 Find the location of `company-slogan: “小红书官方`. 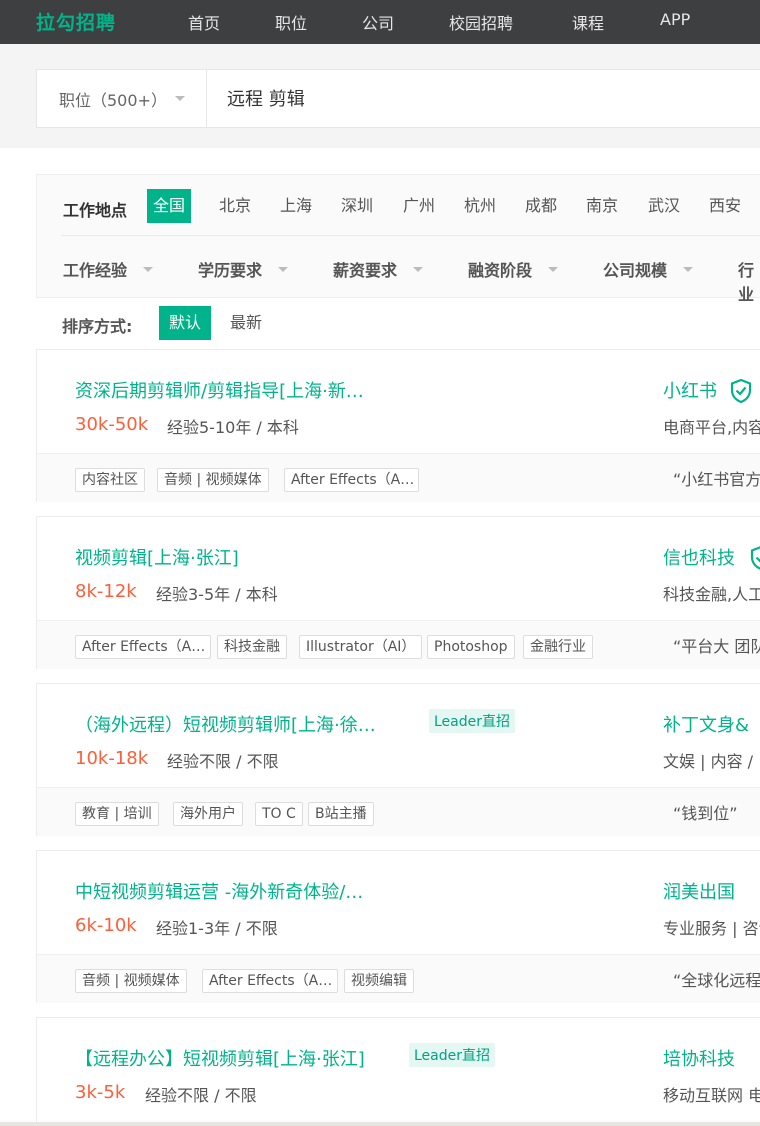

company-slogan: “小红书官方 is located at coordinates (716, 479).